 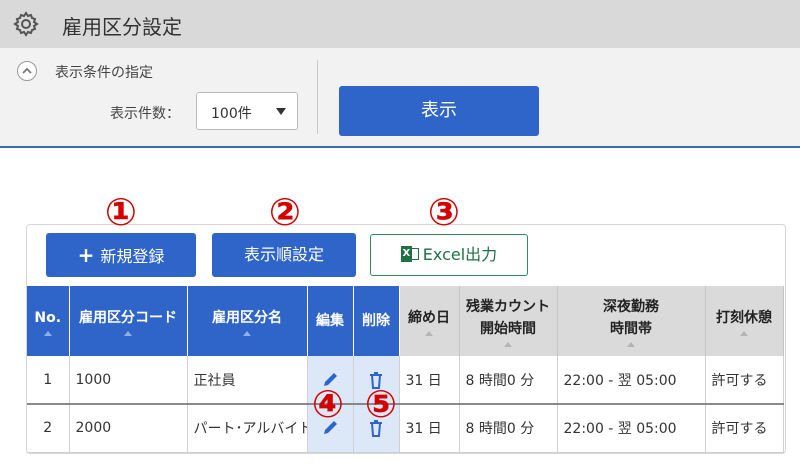 What do you see at coordinates (231, 114) in the screenshot?
I see `display-count-value: 100件` at bounding box center [231, 114].